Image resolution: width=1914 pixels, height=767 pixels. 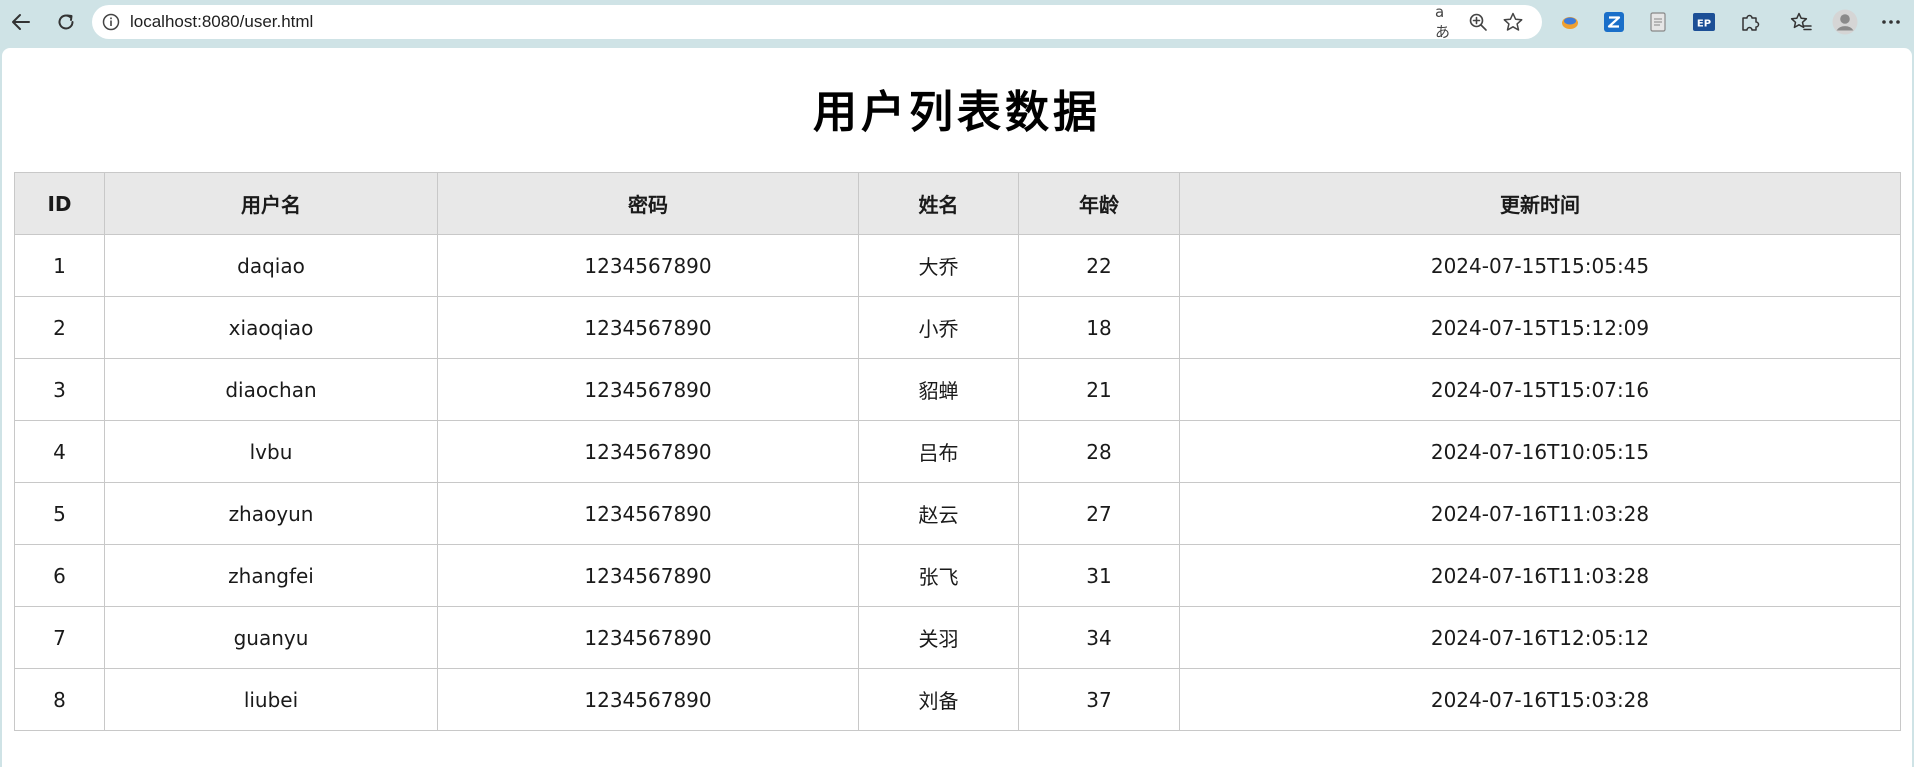 What do you see at coordinates (1540, 389) in the screenshot?
I see `cell-update-time: 2024-07-15T15:07:16` at bounding box center [1540, 389].